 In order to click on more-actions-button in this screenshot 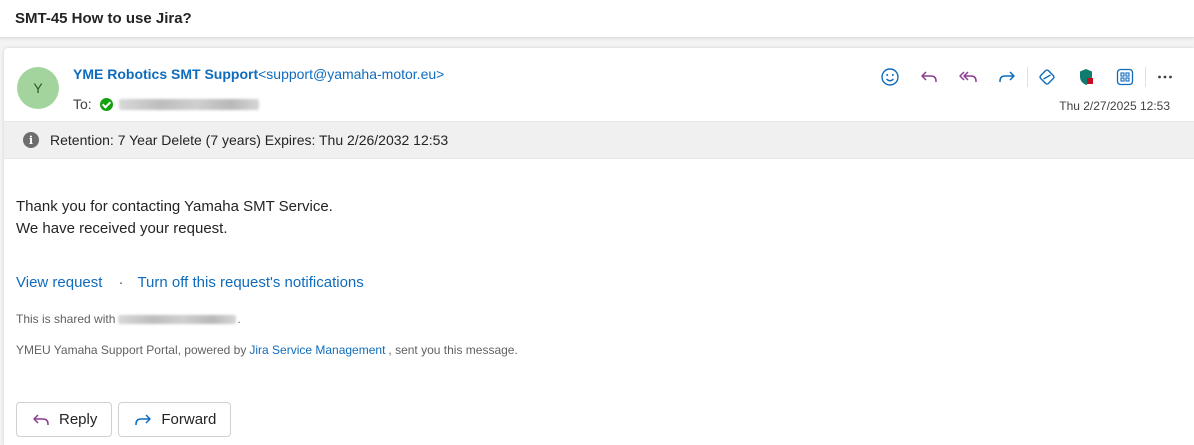, I will do `click(1165, 77)`.